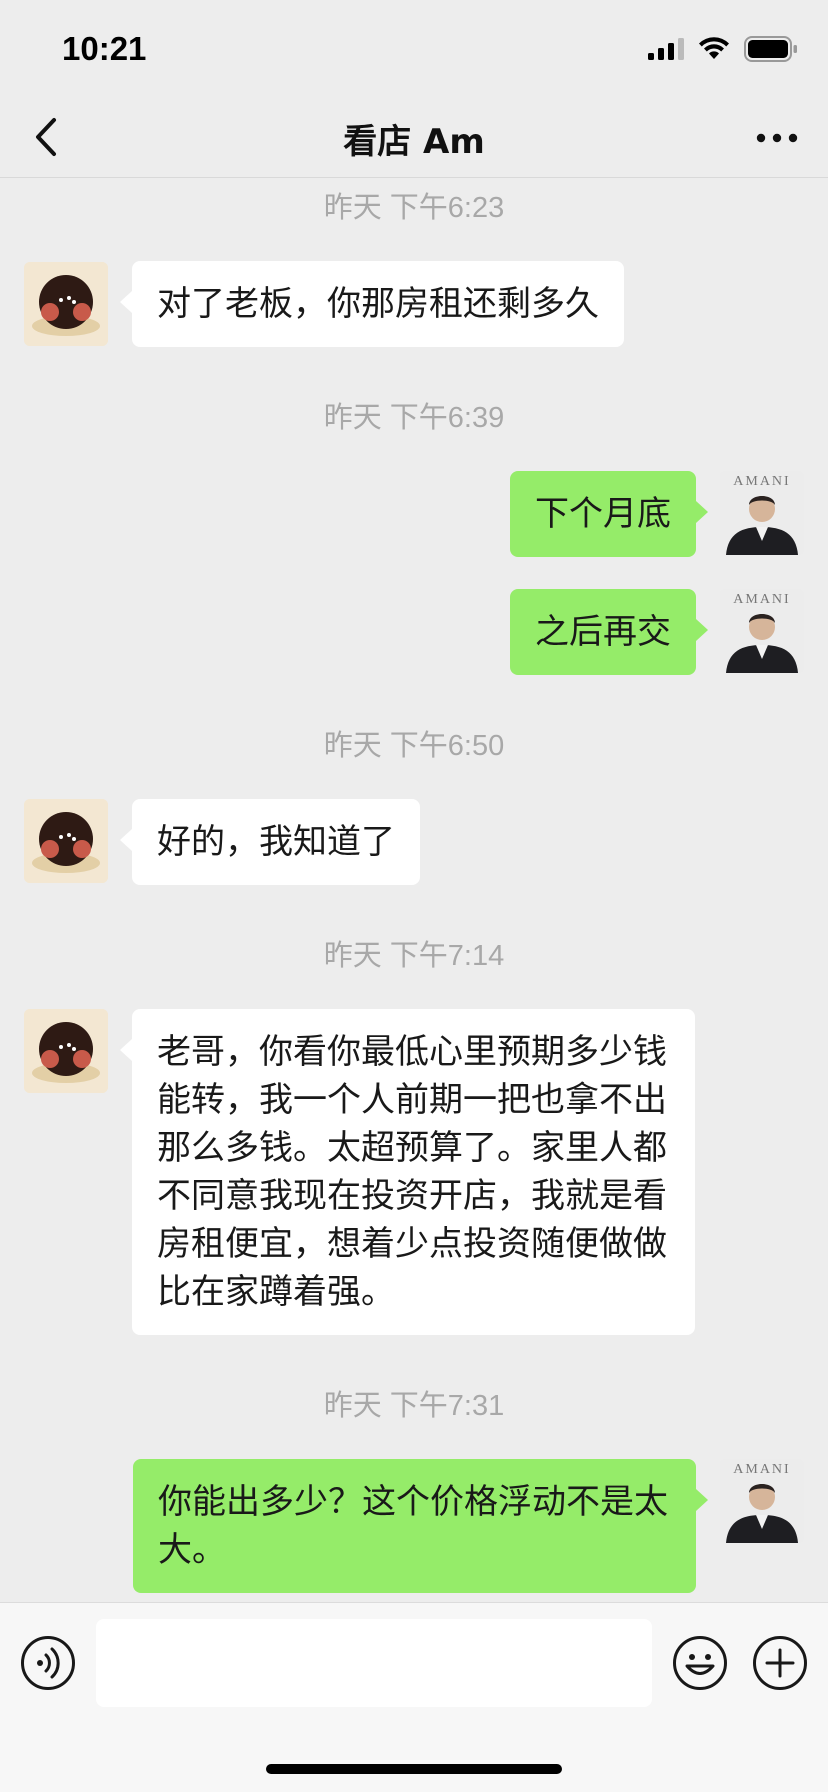  I want to click on message-sent: 之后再交, so click(609, 632).